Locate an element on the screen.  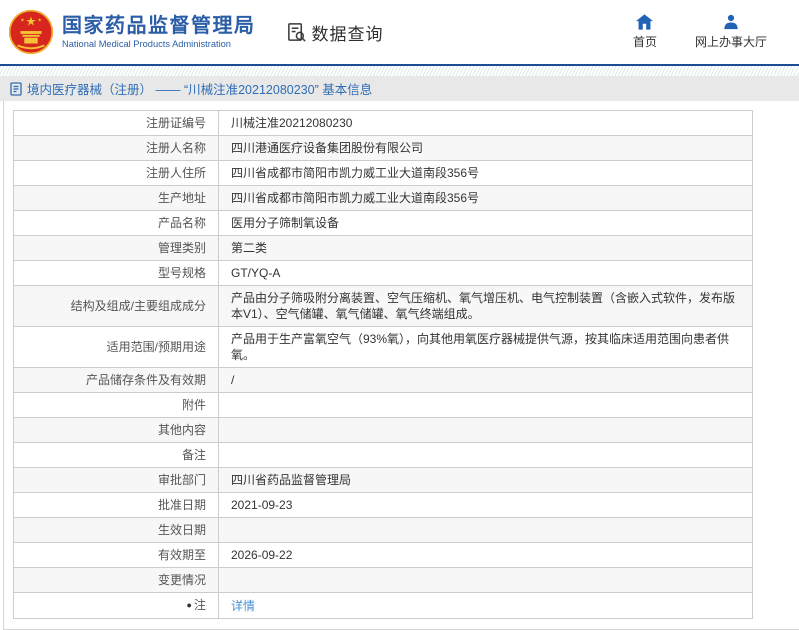
breadcrumb-text: 境内医疗器械（注册） —— “川械注准20212080230” 基本信息 is located at coordinates (200, 90).